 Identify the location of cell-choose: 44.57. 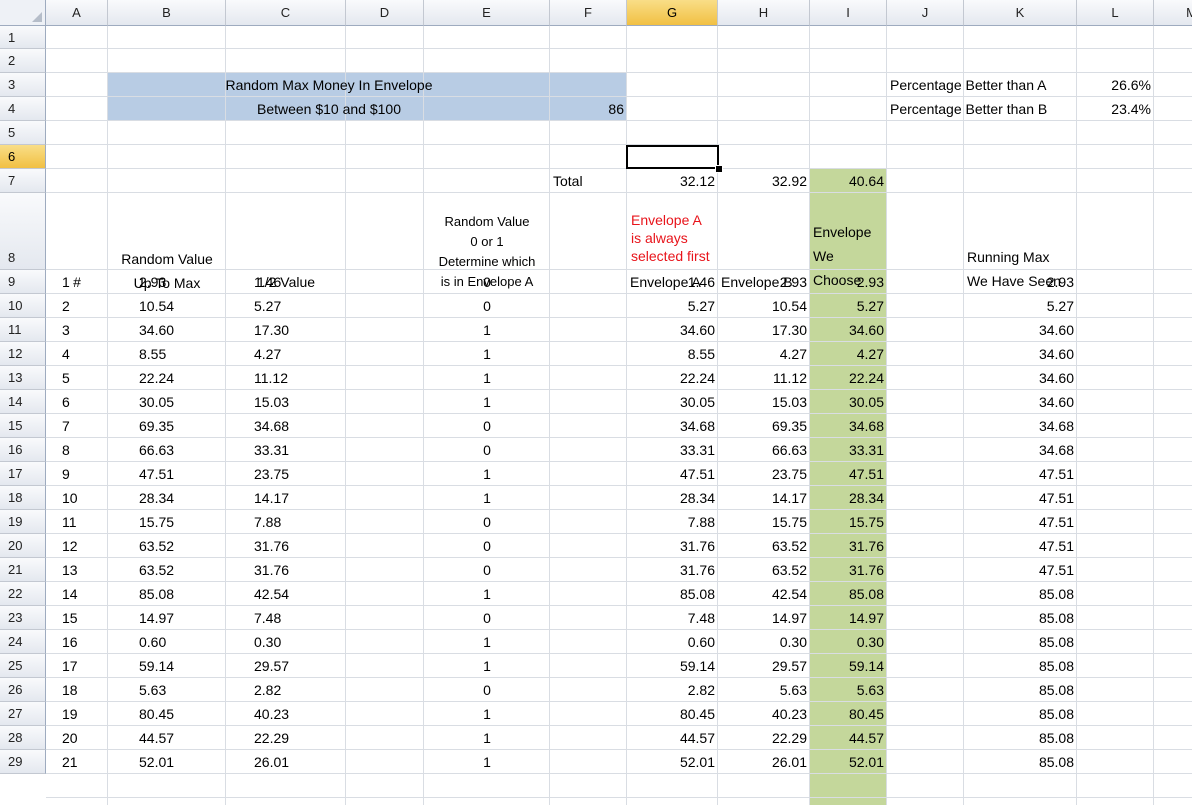
(848, 738).